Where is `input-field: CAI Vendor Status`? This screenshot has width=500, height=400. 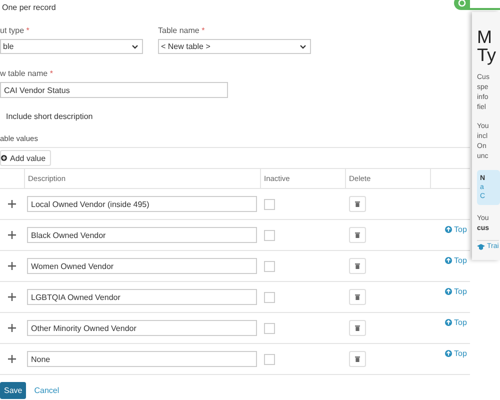 input-field: CAI Vendor Status is located at coordinates (114, 90).